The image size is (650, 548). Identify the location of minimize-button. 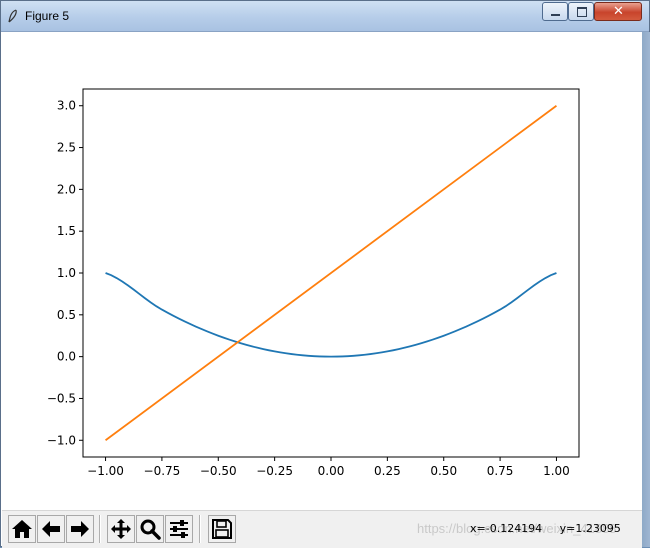
(555, 11).